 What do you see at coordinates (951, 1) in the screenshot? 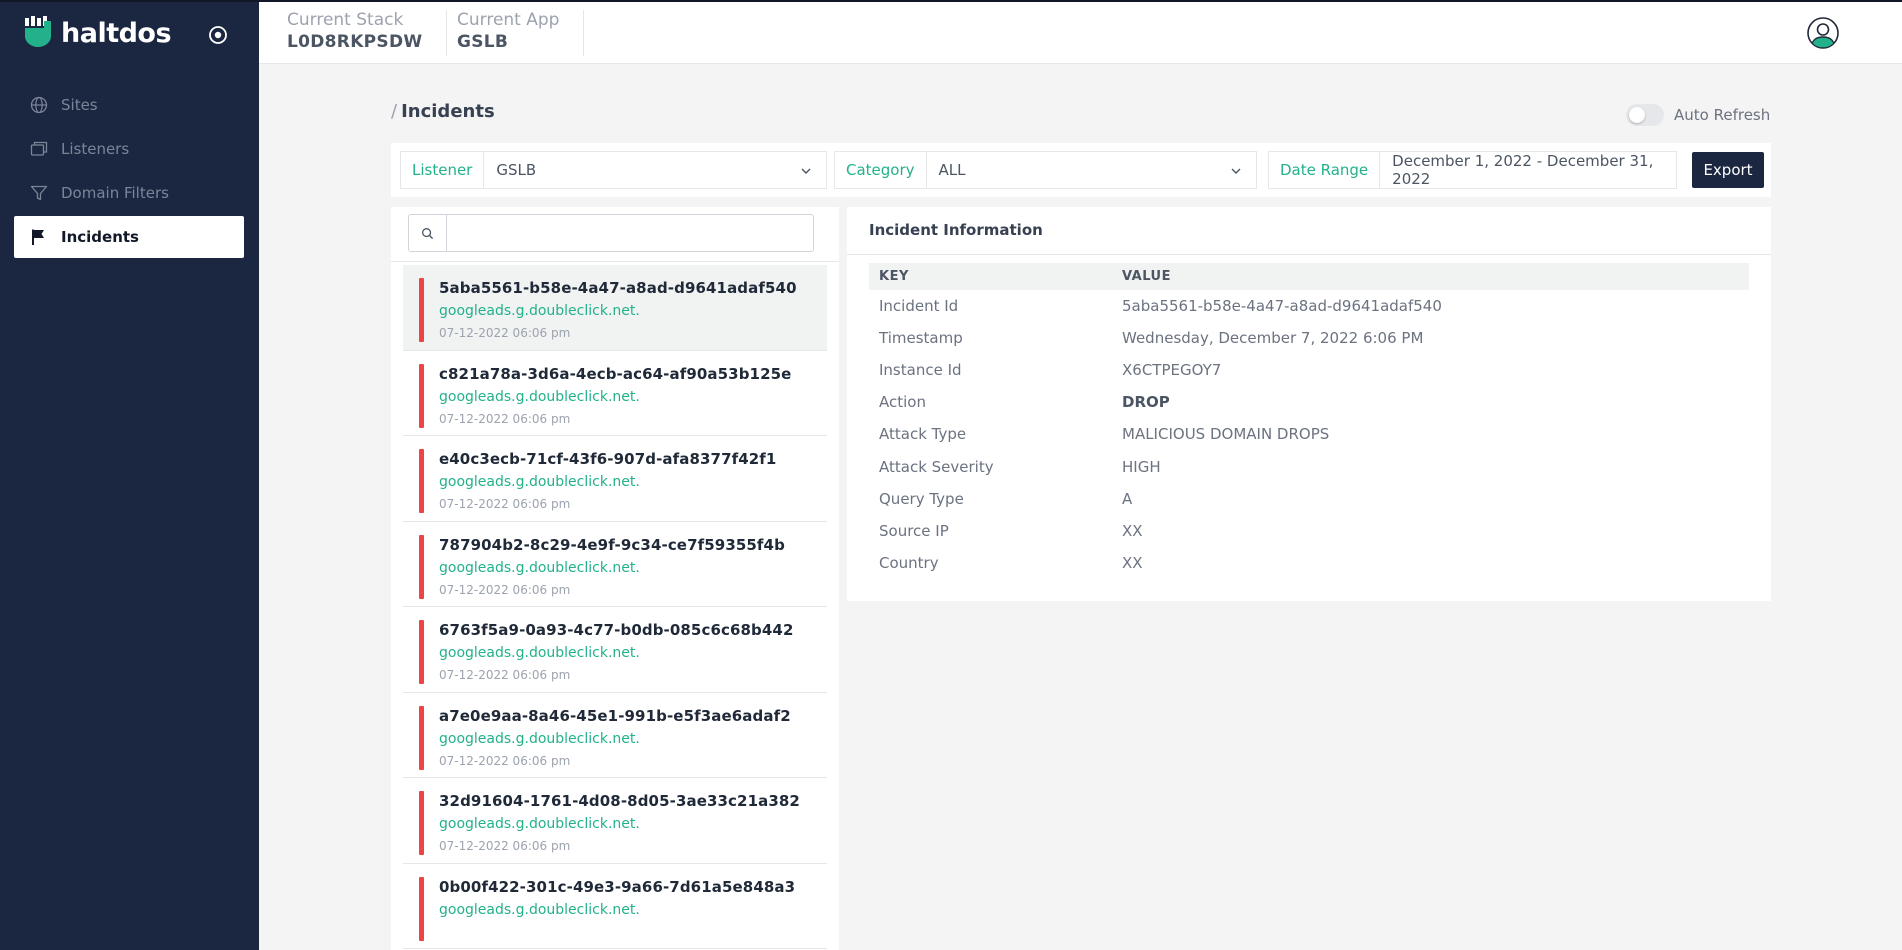
I see `top-border` at bounding box center [951, 1].